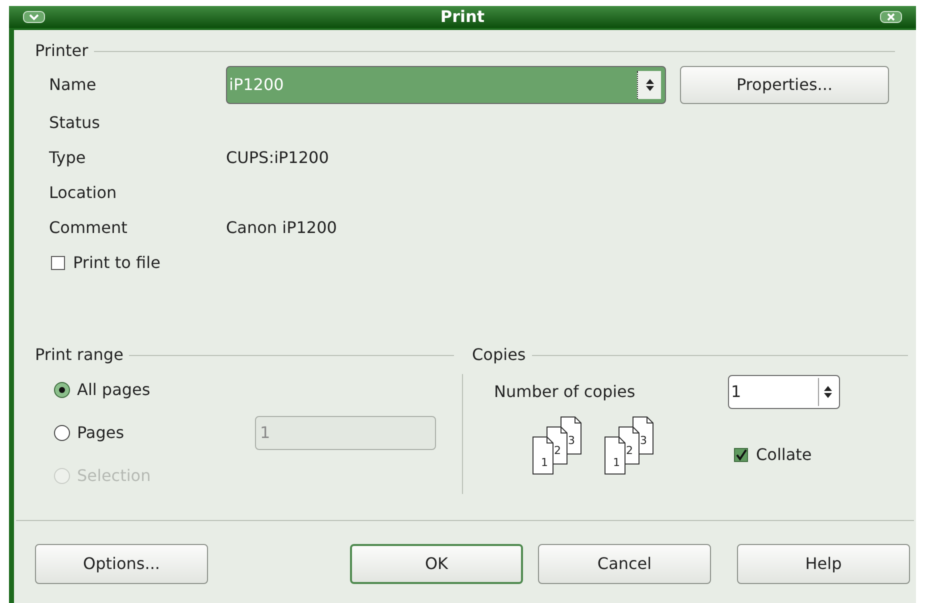 Image resolution: width=925 pixels, height=603 pixels. I want to click on radio-label: Pages, so click(101, 433).